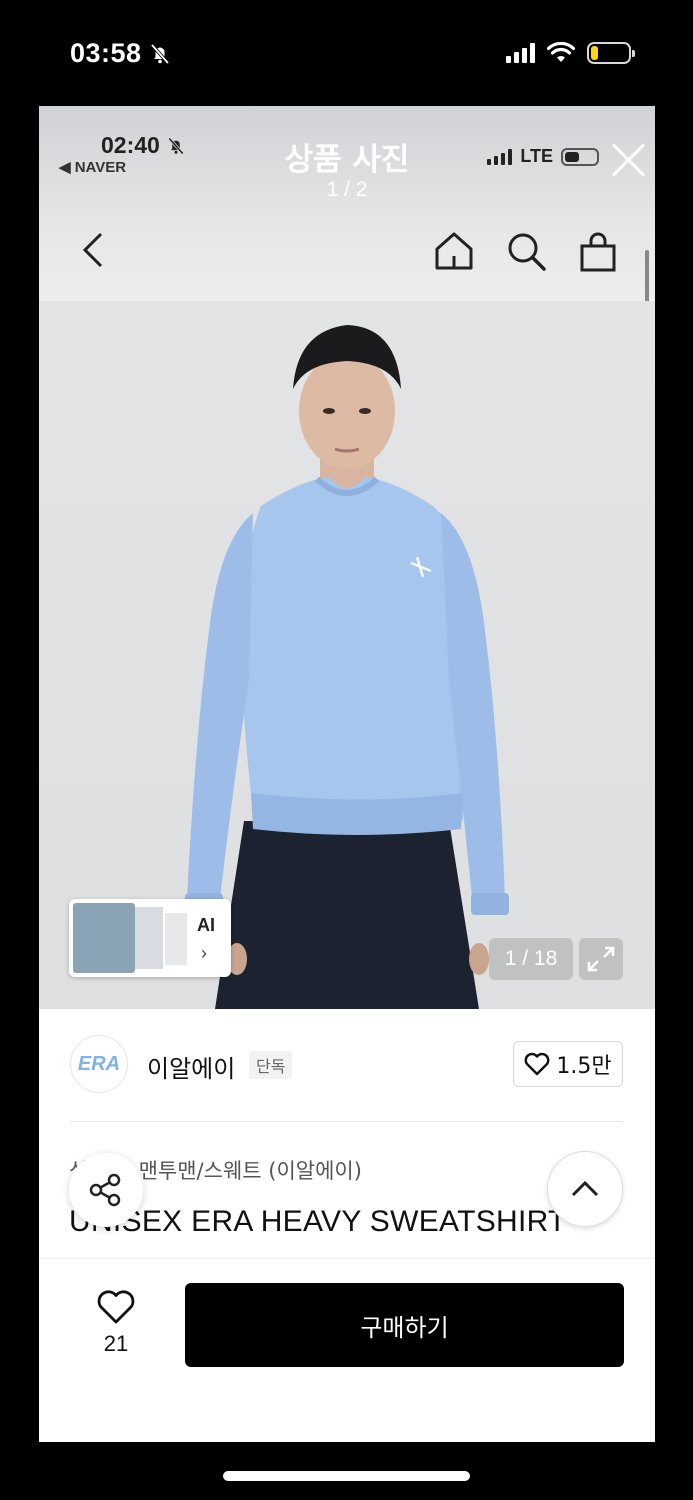 The image size is (693, 1500). What do you see at coordinates (347, 213) in the screenshot?
I see `viewer-header: 02:40 ◀ NAVER 상품 사진 1 / 2 LTE` at bounding box center [347, 213].